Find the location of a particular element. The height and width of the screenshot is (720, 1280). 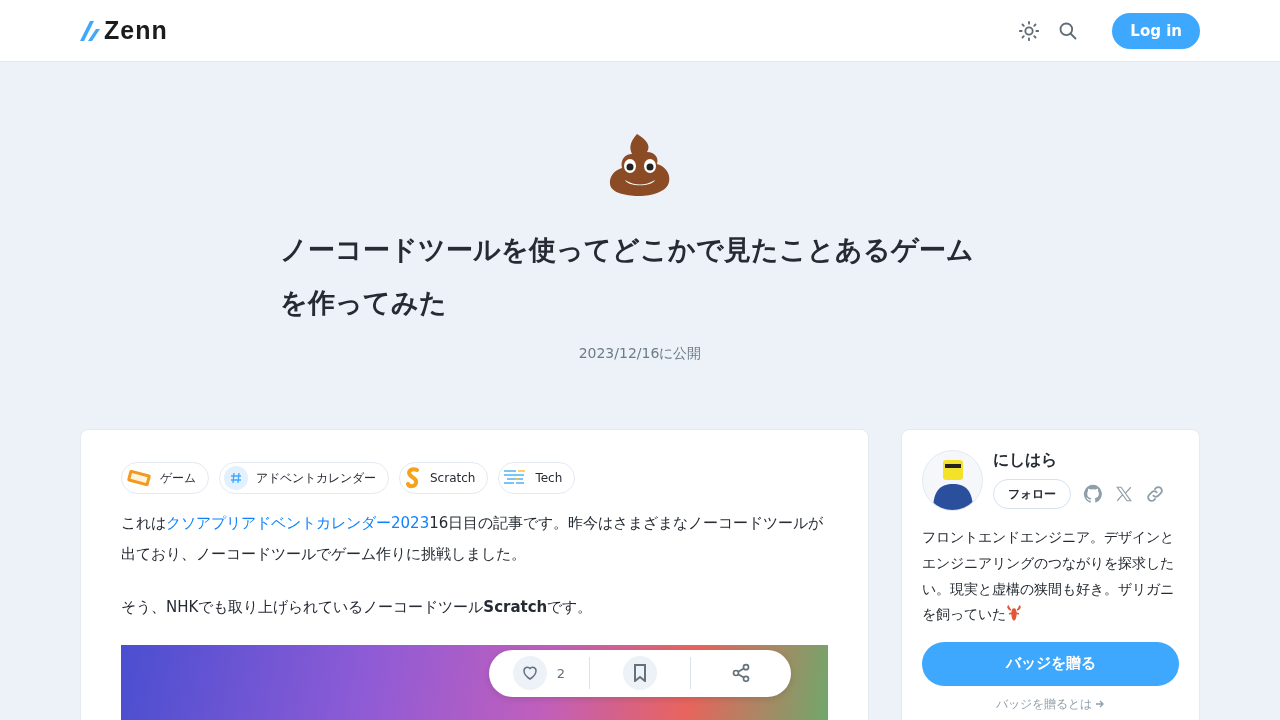

bookmark-icon is located at coordinates (640, 673).